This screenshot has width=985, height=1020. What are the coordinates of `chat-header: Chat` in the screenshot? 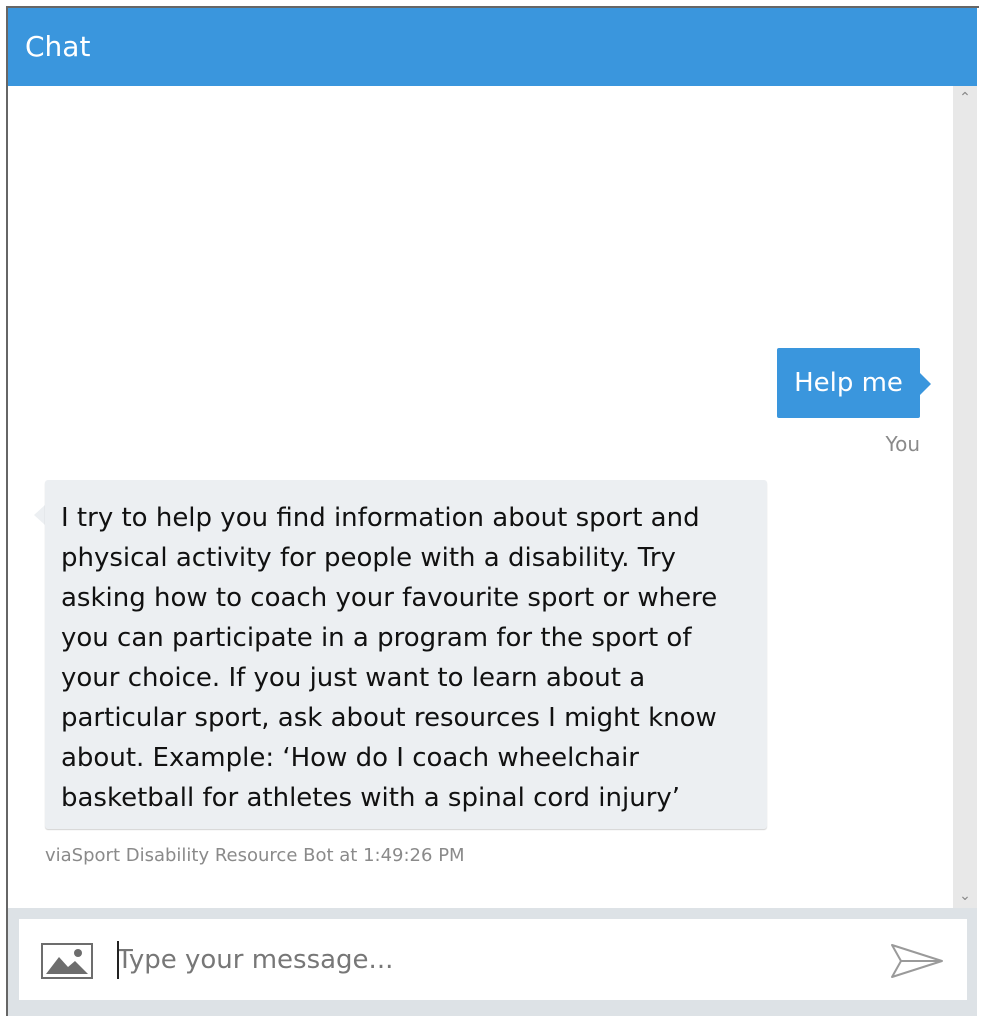 It's located at (492, 47).